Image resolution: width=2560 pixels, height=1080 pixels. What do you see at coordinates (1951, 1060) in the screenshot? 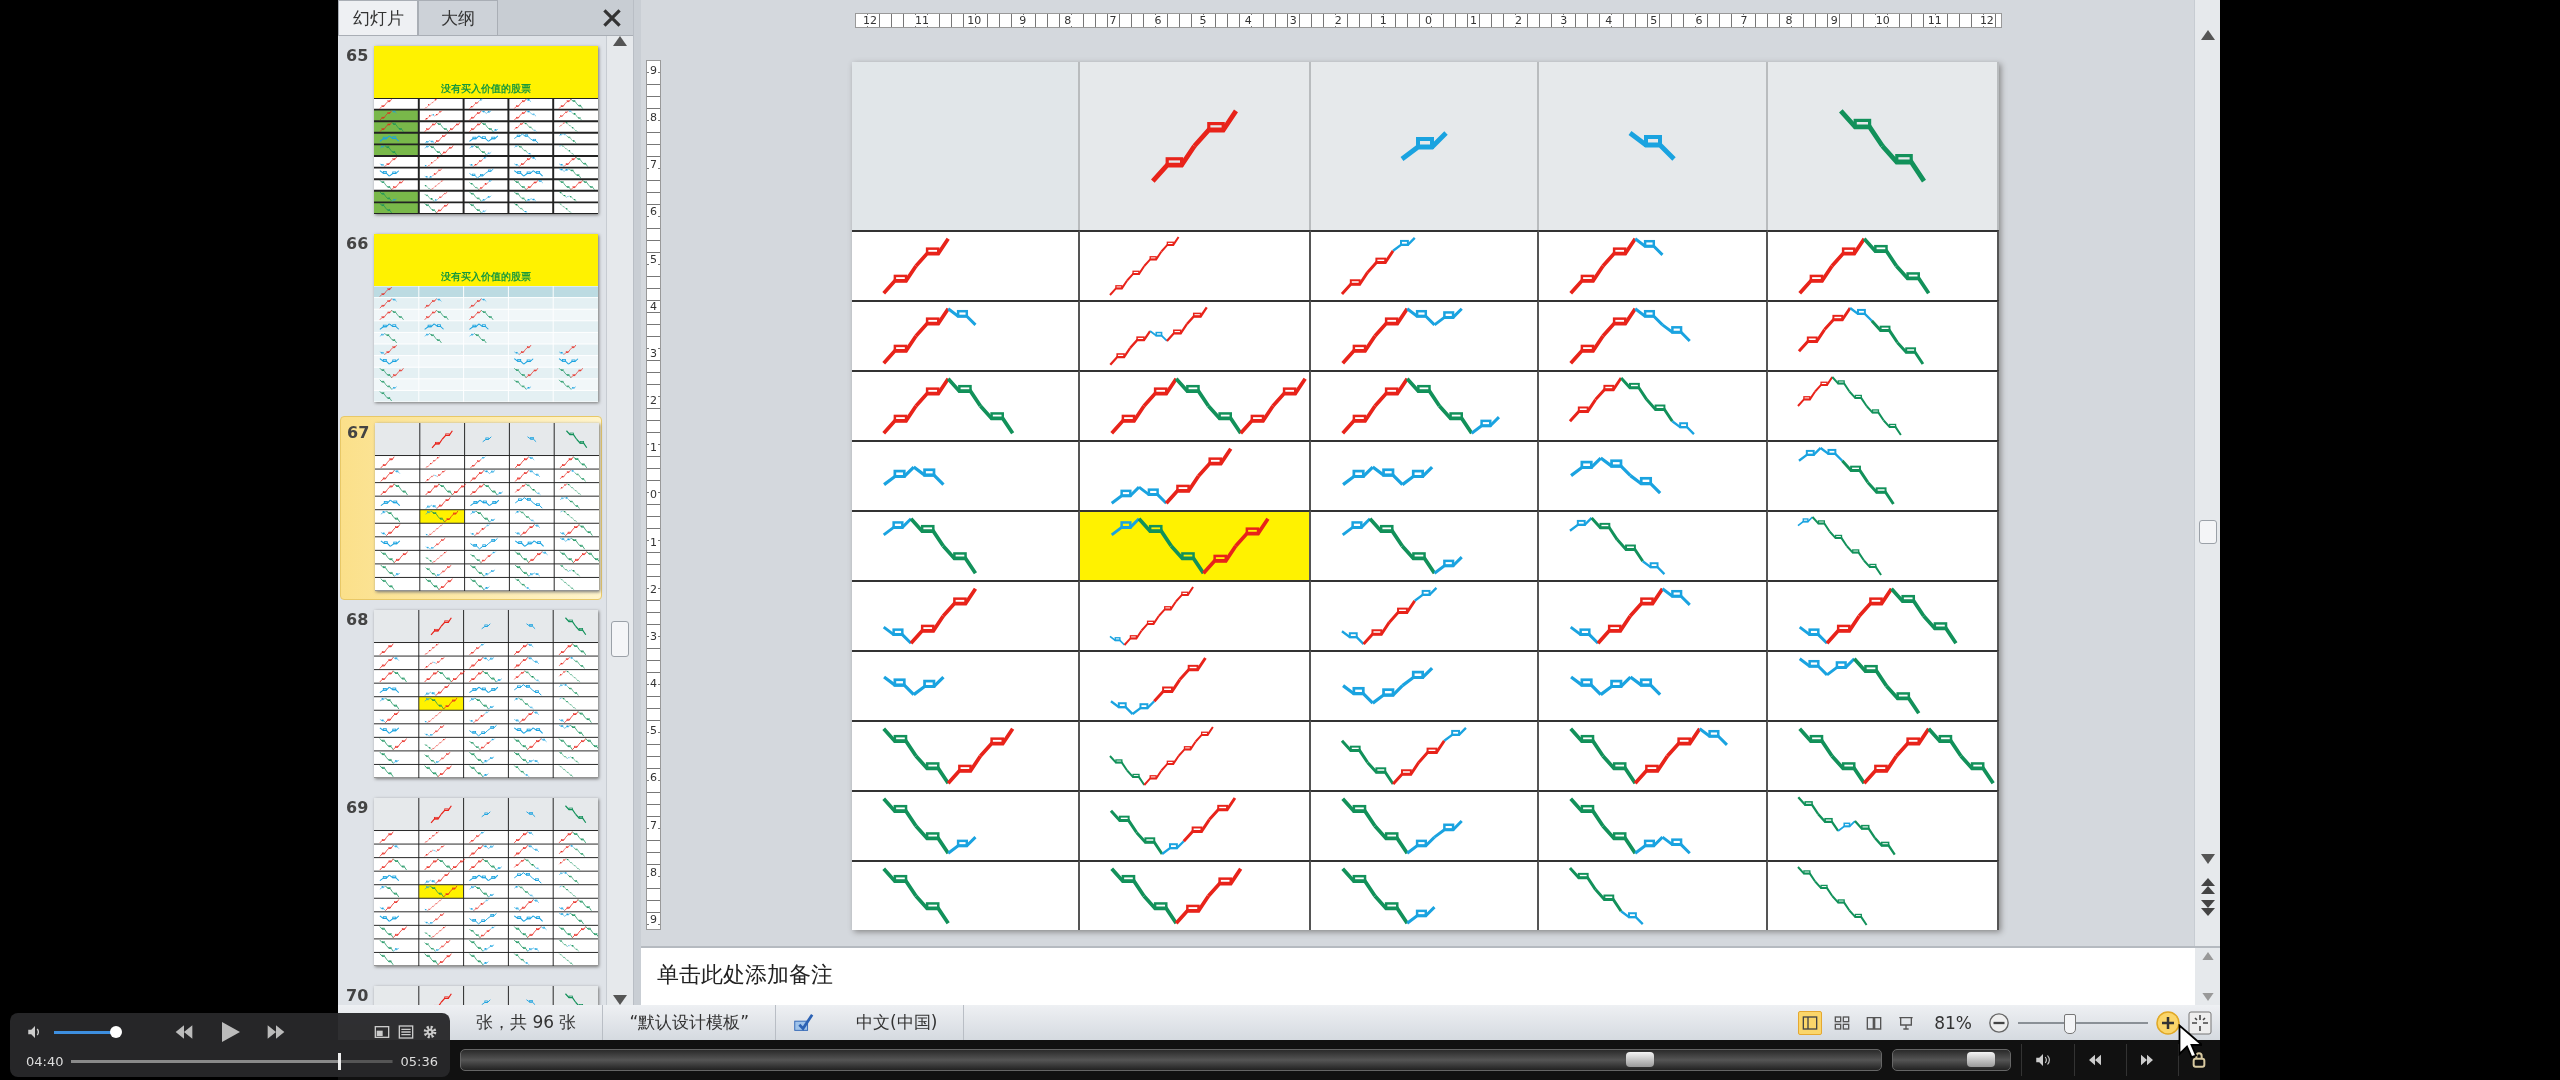
I see `volume-bar` at bounding box center [1951, 1060].